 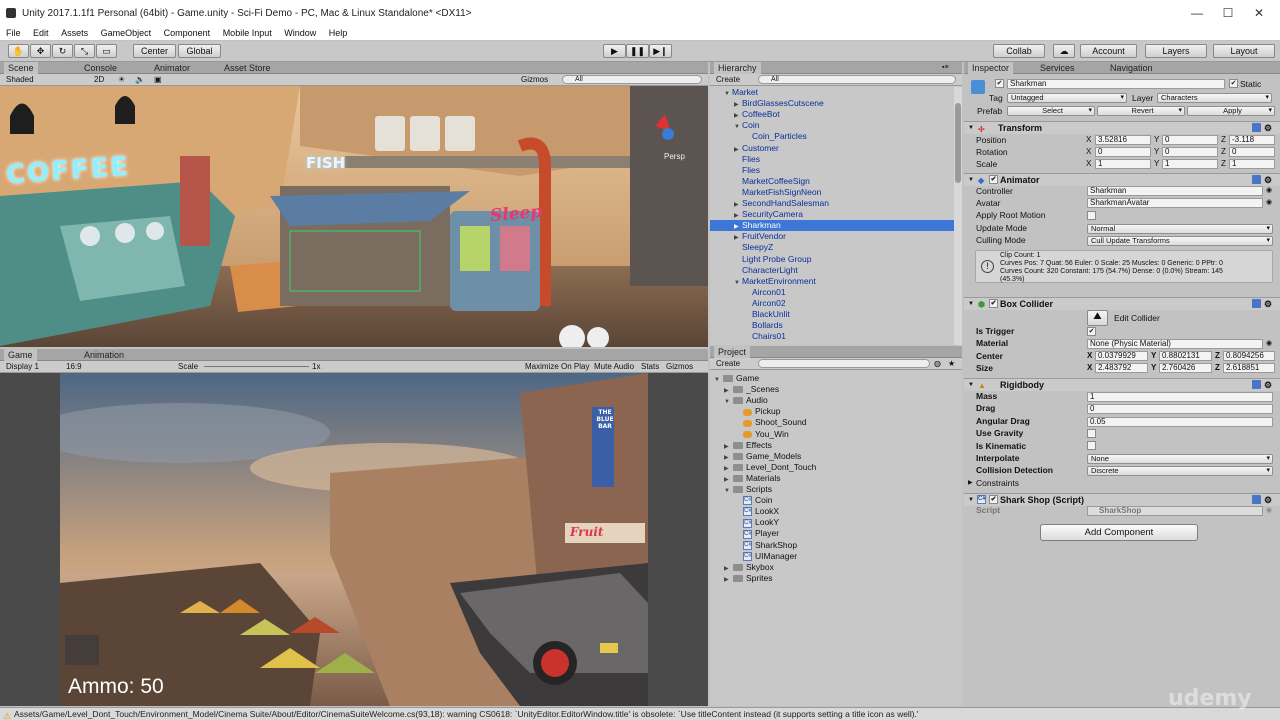 What do you see at coordinates (1231, 111) in the screenshot?
I see `prefab-apply-button: Apply` at bounding box center [1231, 111].